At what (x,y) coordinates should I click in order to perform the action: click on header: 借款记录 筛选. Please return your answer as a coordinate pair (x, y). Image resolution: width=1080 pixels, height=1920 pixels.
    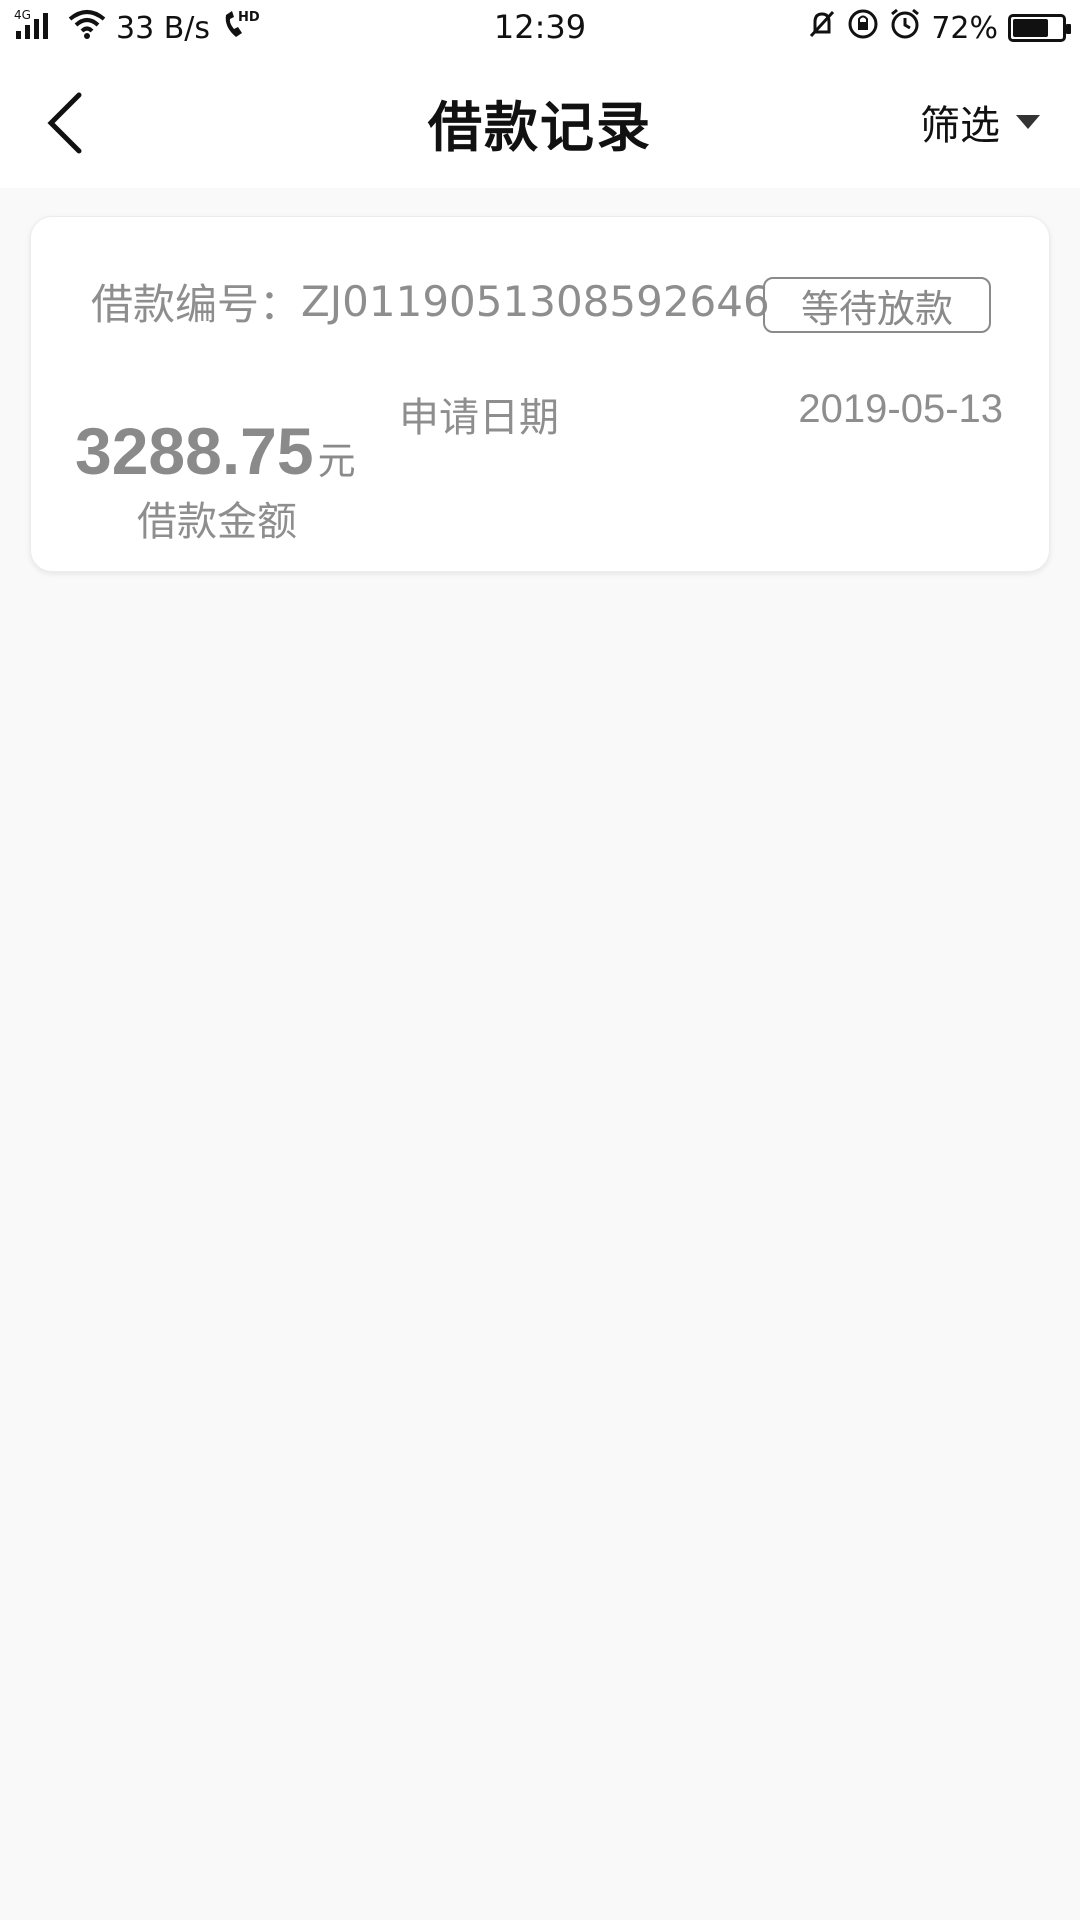
    Looking at the image, I should click on (540, 122).